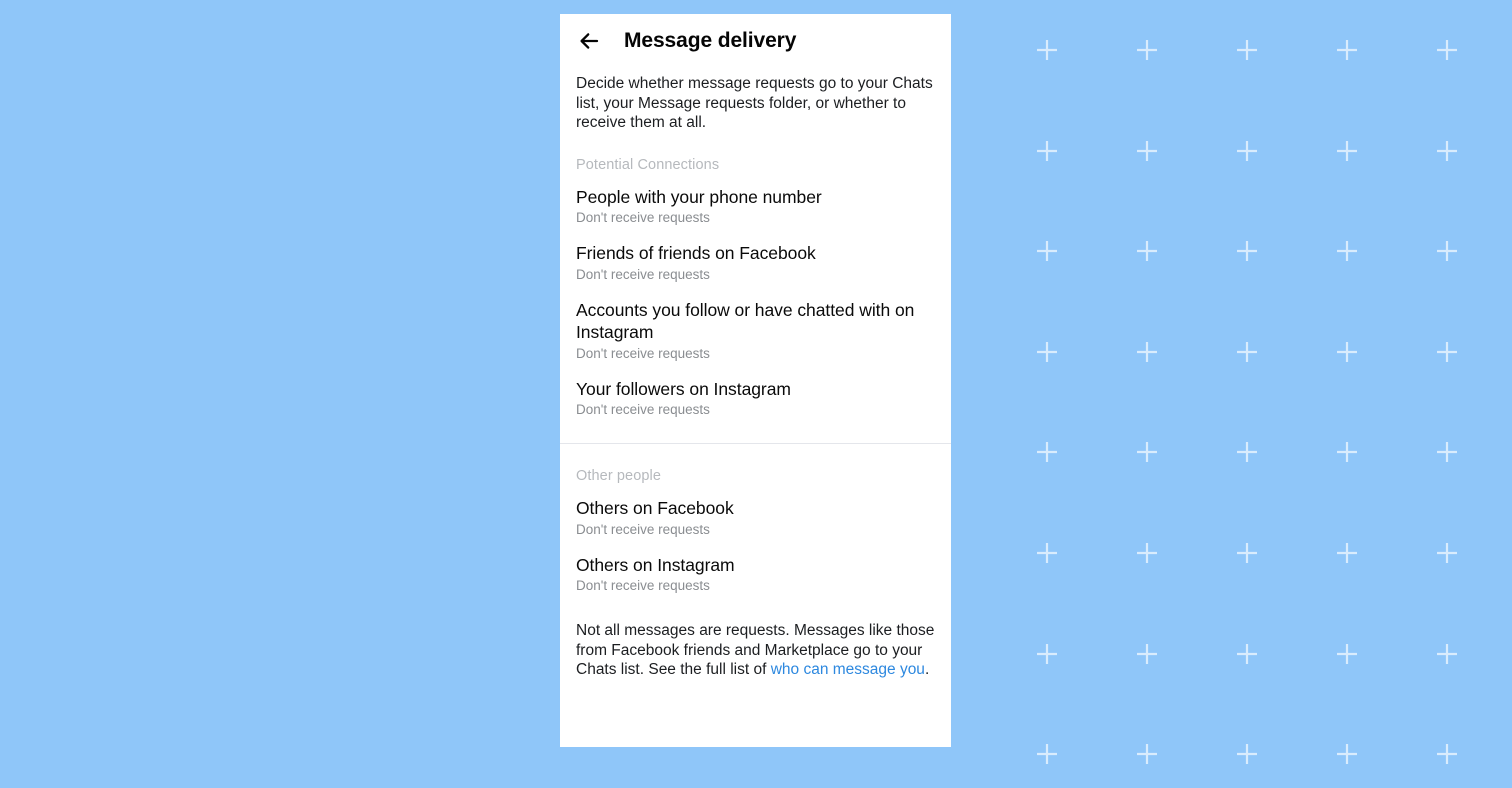  Describe the element at coordinates (696, 253) in the screenshot. I see `row-title: Friends of friends on Facebook` at that location.